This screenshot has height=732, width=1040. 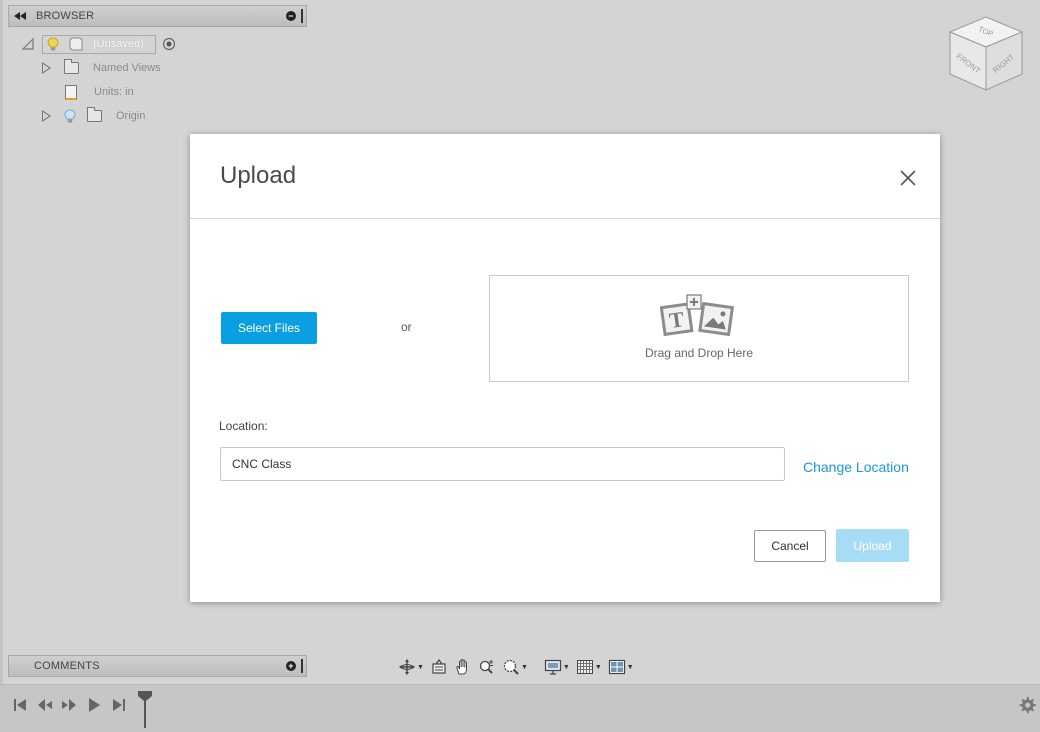 What do you see at coordinates (520, 708) in the screenshot?
I see `timeline-bar` at bounding box center [520, 708].